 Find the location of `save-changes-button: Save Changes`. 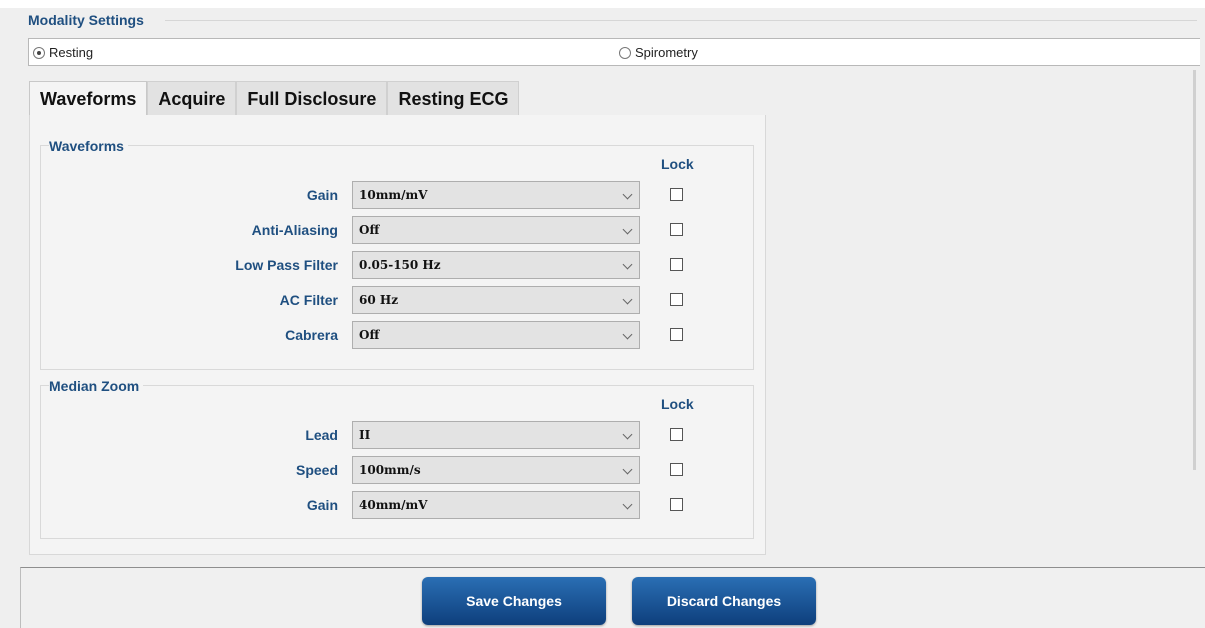

save-changes-button: Save Changes is located at coordinates (514, 601).